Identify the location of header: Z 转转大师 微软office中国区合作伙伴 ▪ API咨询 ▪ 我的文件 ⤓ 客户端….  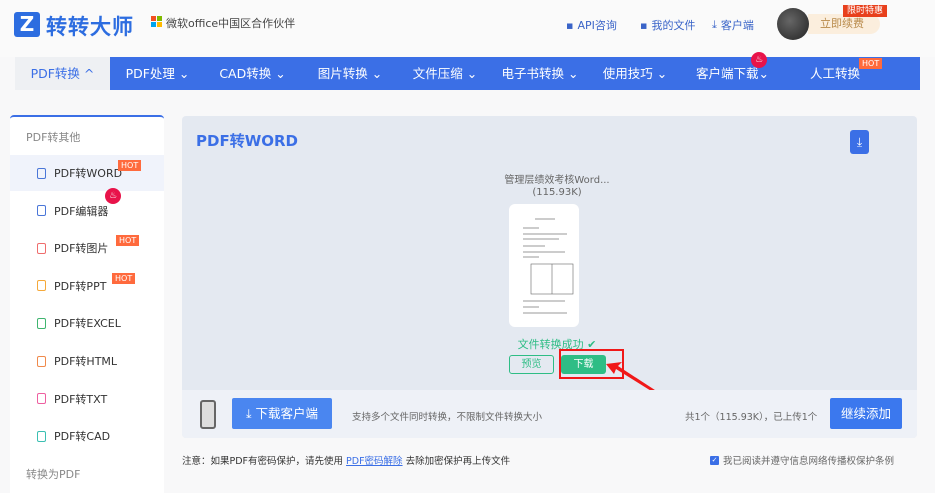
(467, 28).